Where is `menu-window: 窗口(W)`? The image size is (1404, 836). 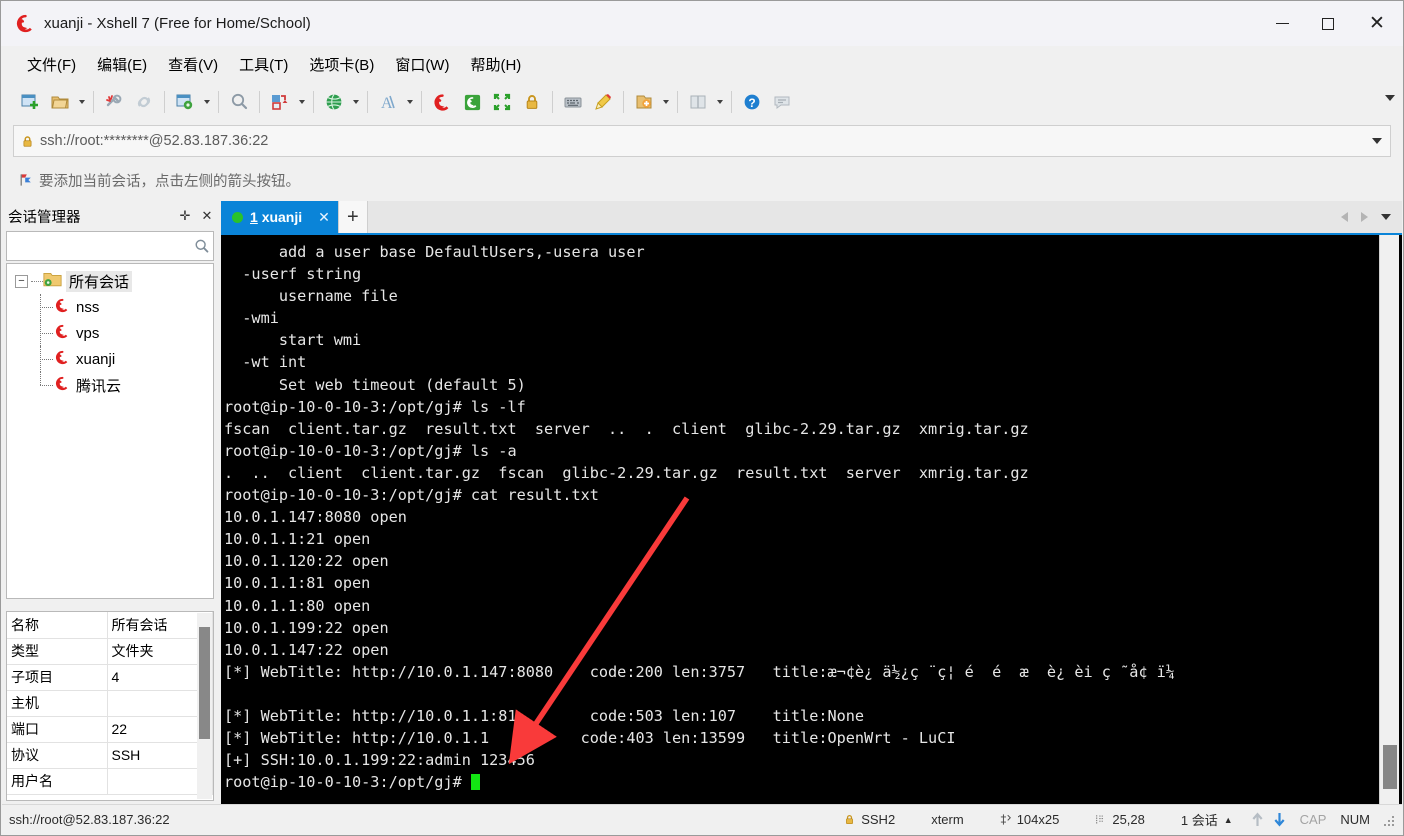
menu-window: 窗口(W) is located at coordinates (422, 64).